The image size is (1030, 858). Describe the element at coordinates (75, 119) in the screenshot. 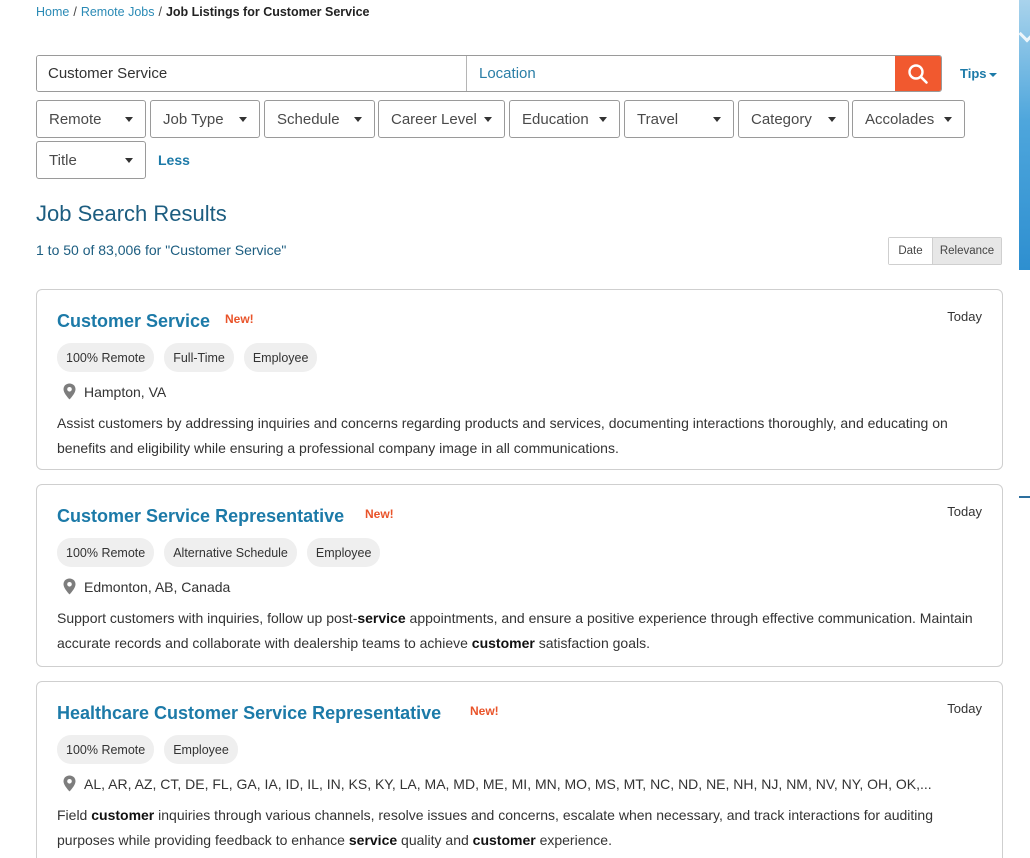

I see `filter-remote-label: Remote` at that location.